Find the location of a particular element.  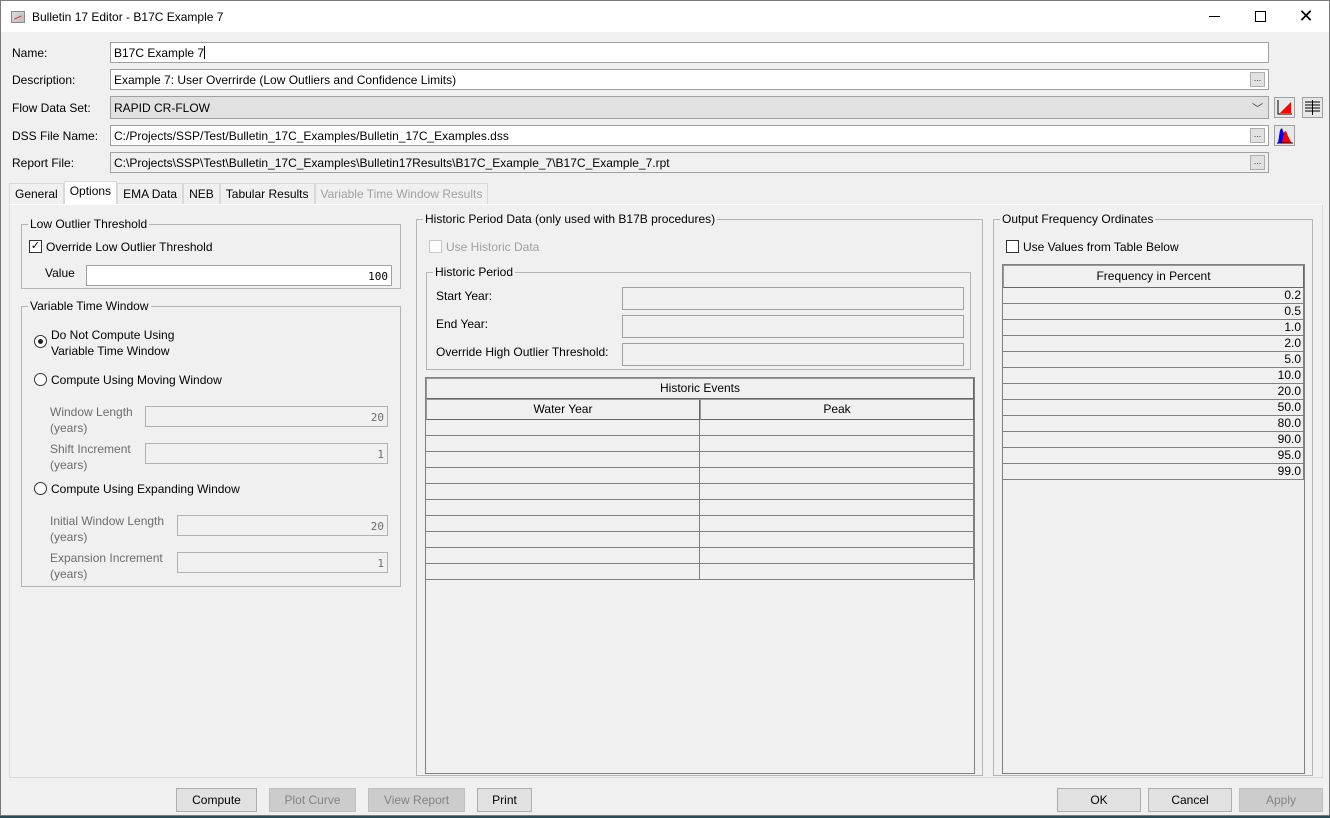

maximize-button is located at coordinates (1260, 16).